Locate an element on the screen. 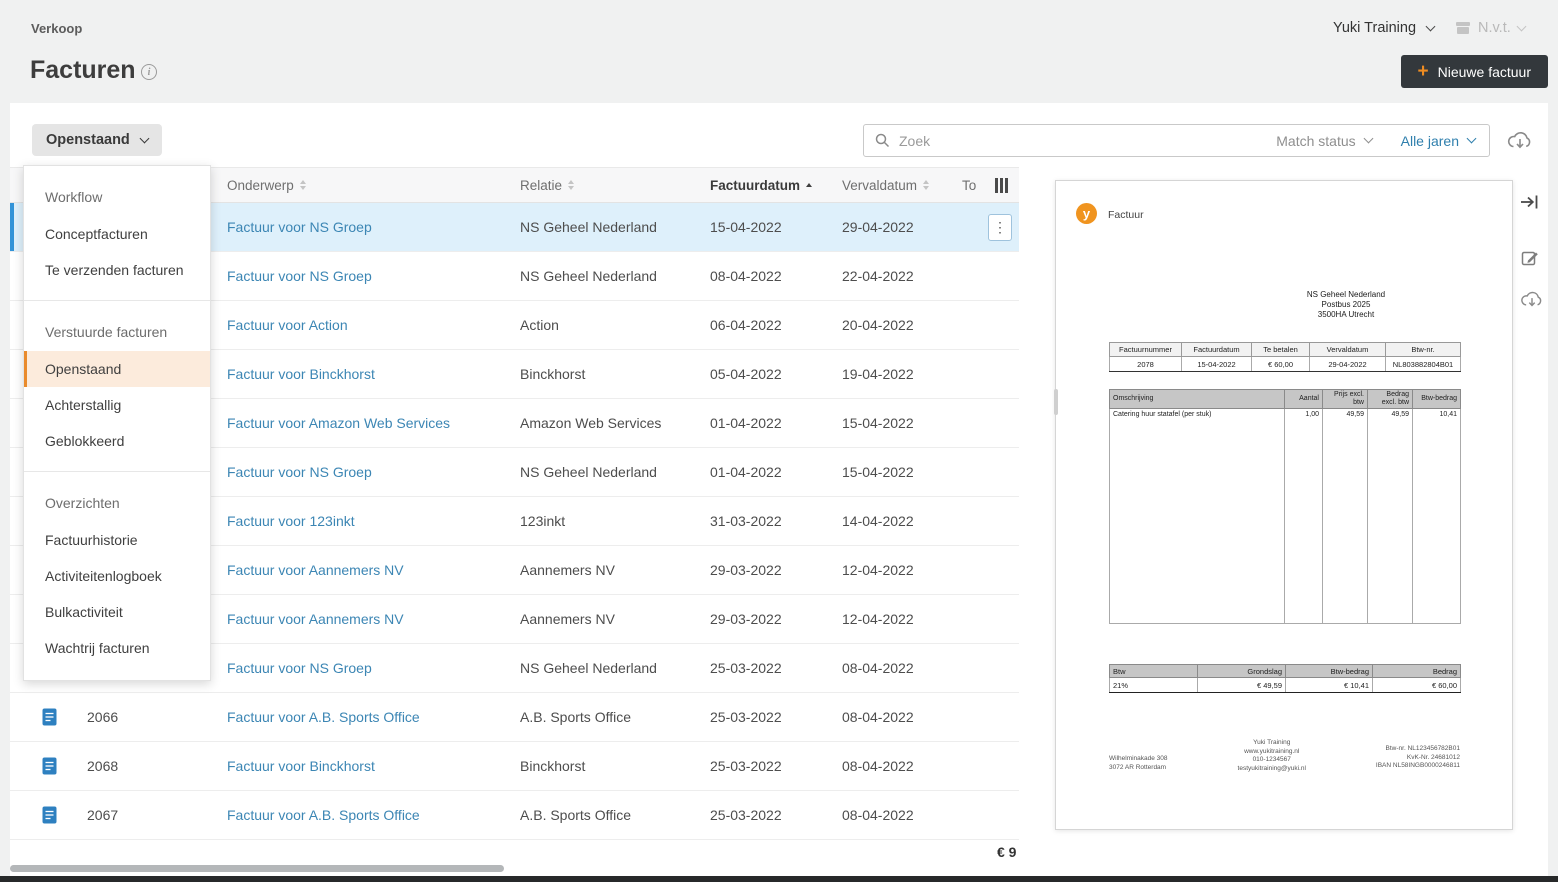 This screenshot has height=882, width=1558. footer-address: Wilhelminakade 308 3072 AR Rotterdam is located at coordinates (1138, 764).